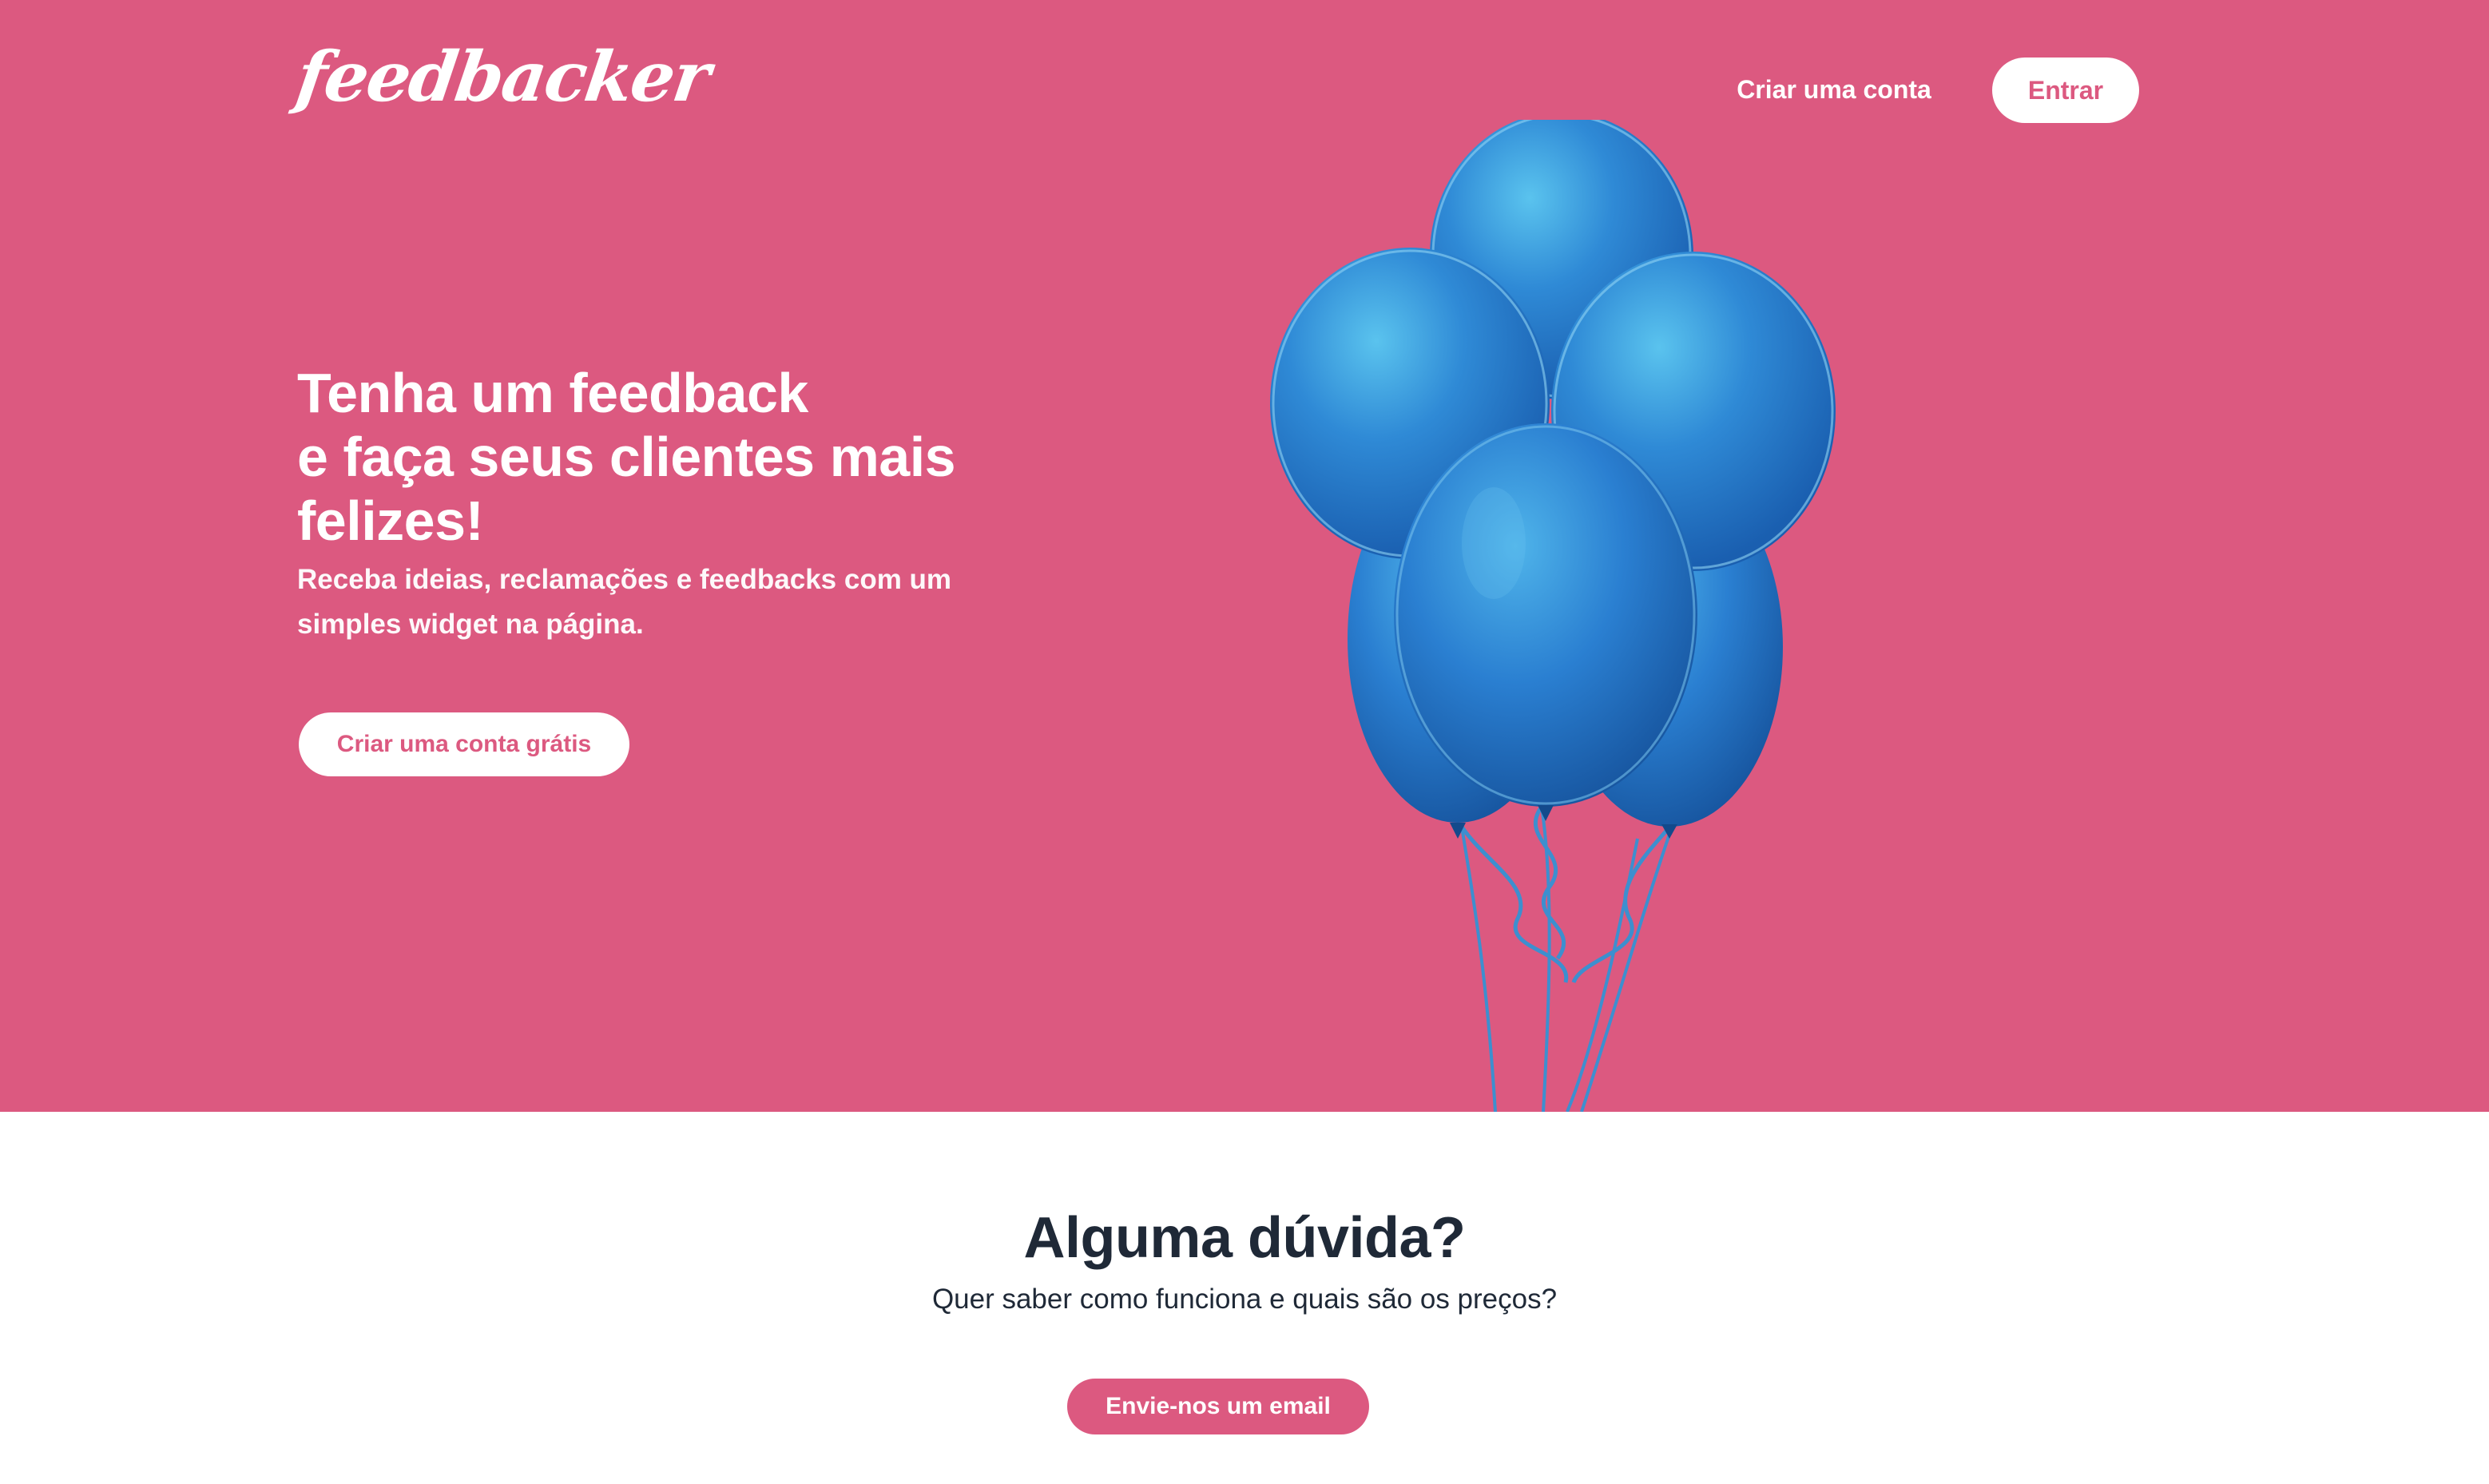 The width and height of the screenshot is (2489, 1484). I want to click on signup-link: Criar uma conta, so click(1834, 89).